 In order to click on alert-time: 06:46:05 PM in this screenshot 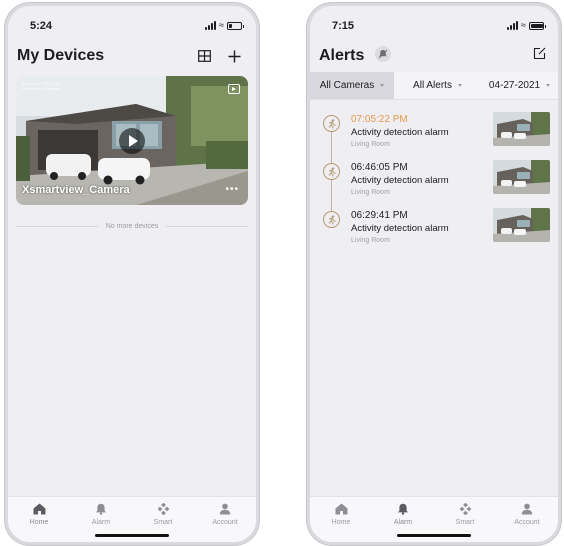, I will do `click(379, 167)`.